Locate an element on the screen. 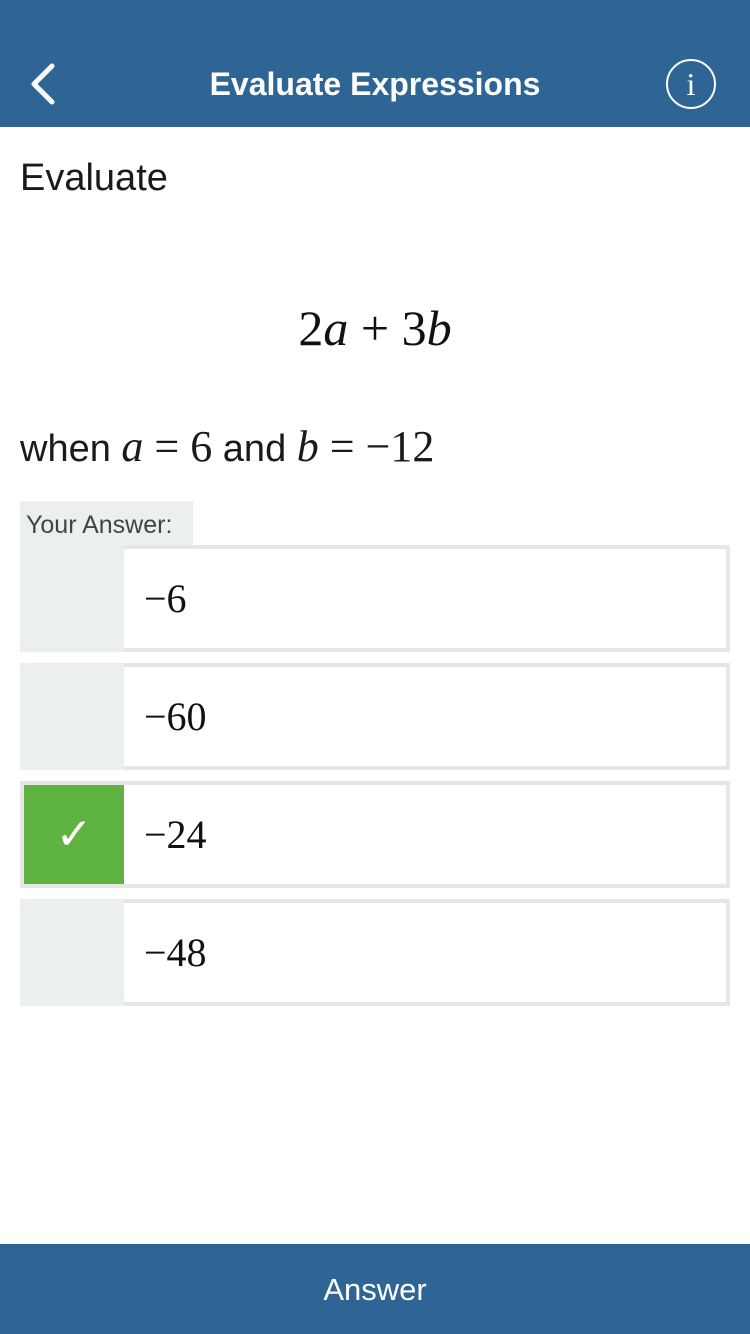 This screenshot has width=750, height=1334. back-button is located at coordinates (46, 84).